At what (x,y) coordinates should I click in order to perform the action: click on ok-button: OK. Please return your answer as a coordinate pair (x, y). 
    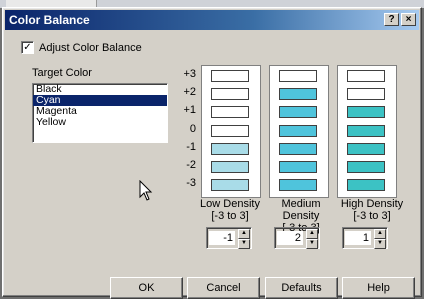
    Looking at the image, I should click on (146, 288).